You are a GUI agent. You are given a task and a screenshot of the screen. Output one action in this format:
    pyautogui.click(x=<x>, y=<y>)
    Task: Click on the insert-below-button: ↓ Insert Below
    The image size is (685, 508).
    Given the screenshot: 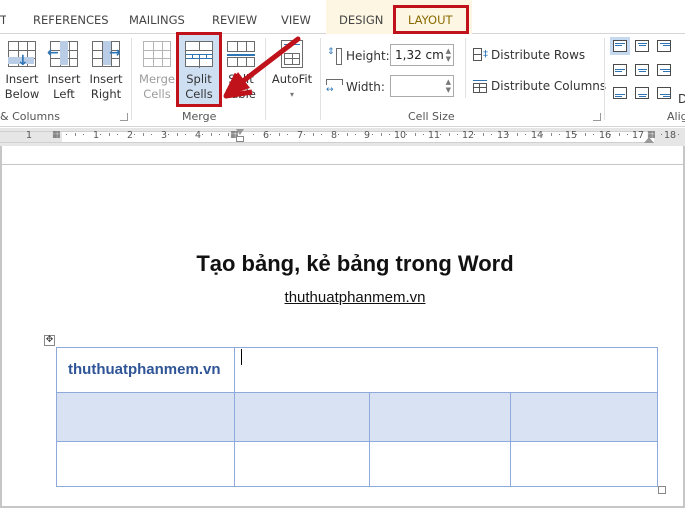 What is the action you would take?
    pyautogui.click(x=22, y=73)
    